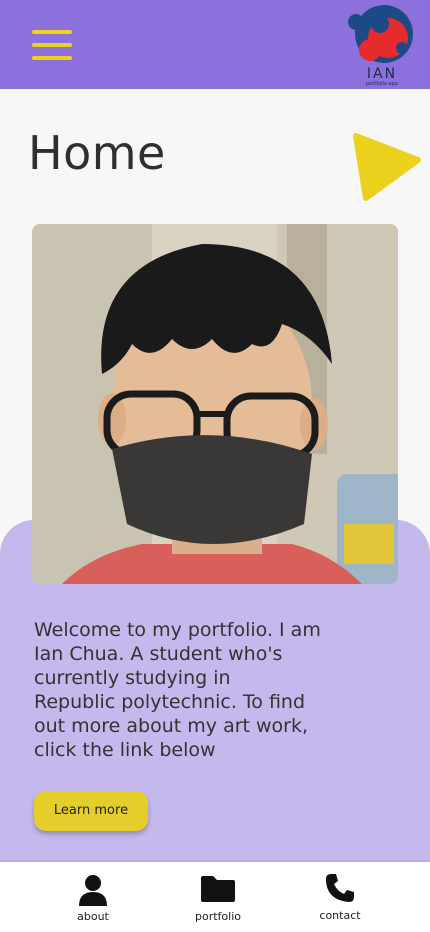 This screenshot has height=932, width=430. Describe the element at coordinates (215, 44) in the screenshot. I see `app-header: IAN portfolio app` at that location.